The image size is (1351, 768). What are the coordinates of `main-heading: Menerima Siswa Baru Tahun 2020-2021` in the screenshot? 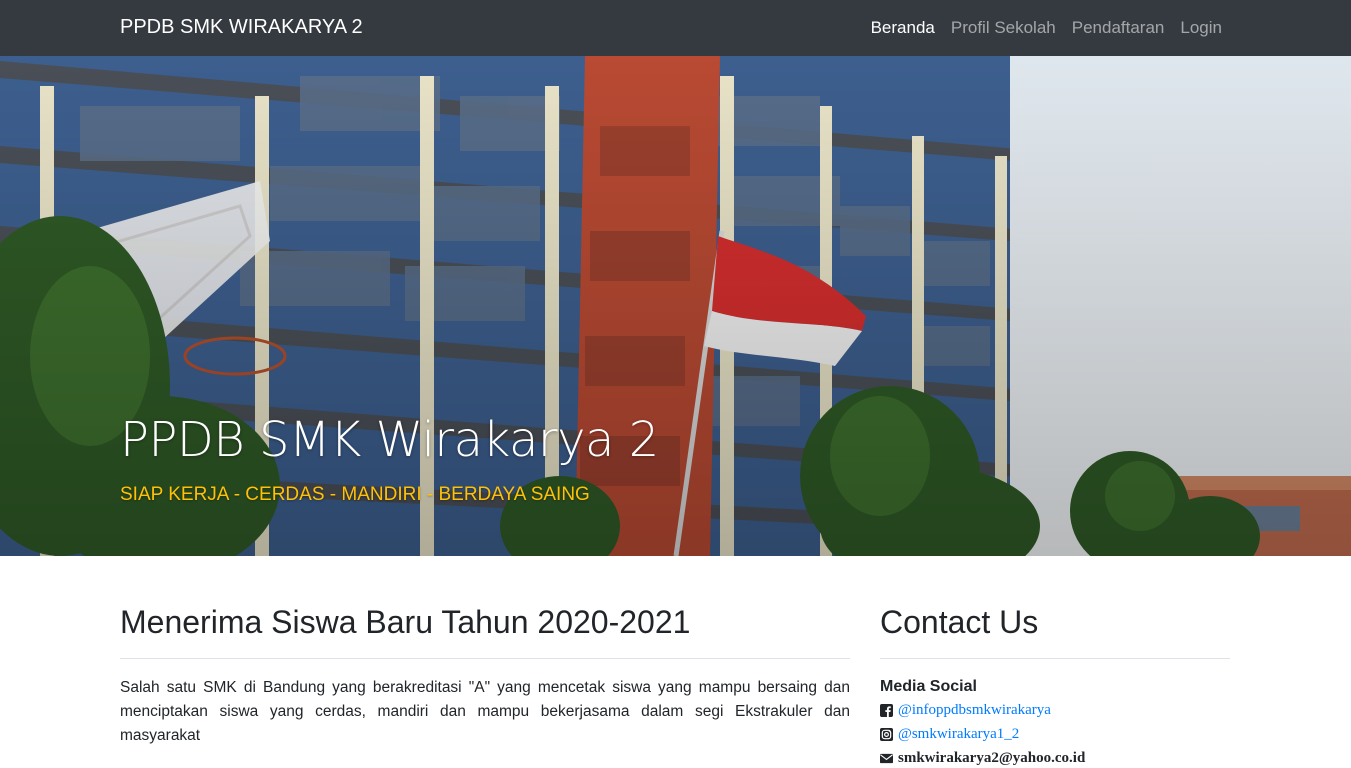 It's located at (405, 622).